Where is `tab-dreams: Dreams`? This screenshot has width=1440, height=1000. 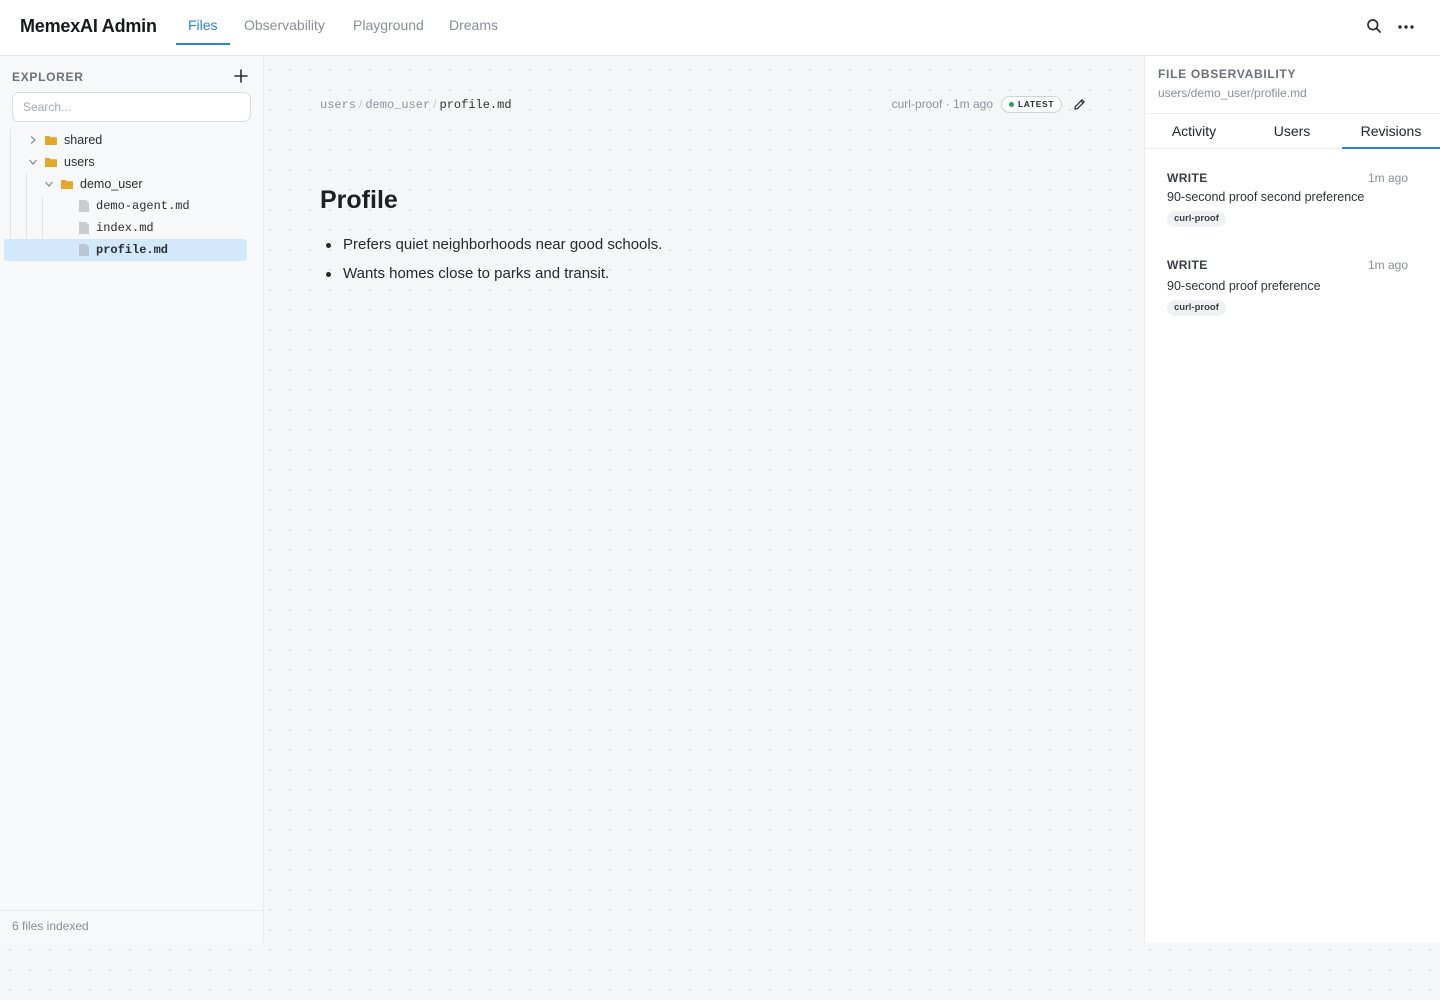 tab-dreams: Dreams is located at coordinates (473, 22).